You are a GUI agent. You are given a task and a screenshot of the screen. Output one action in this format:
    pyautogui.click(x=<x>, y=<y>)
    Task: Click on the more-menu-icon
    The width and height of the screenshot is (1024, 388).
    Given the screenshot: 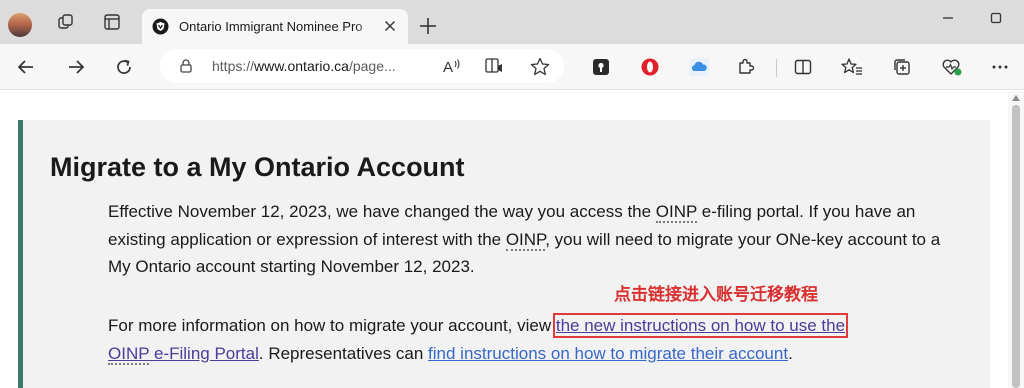 What is the action you would take?
    pyautogui.click(x=1000, y=67)
    